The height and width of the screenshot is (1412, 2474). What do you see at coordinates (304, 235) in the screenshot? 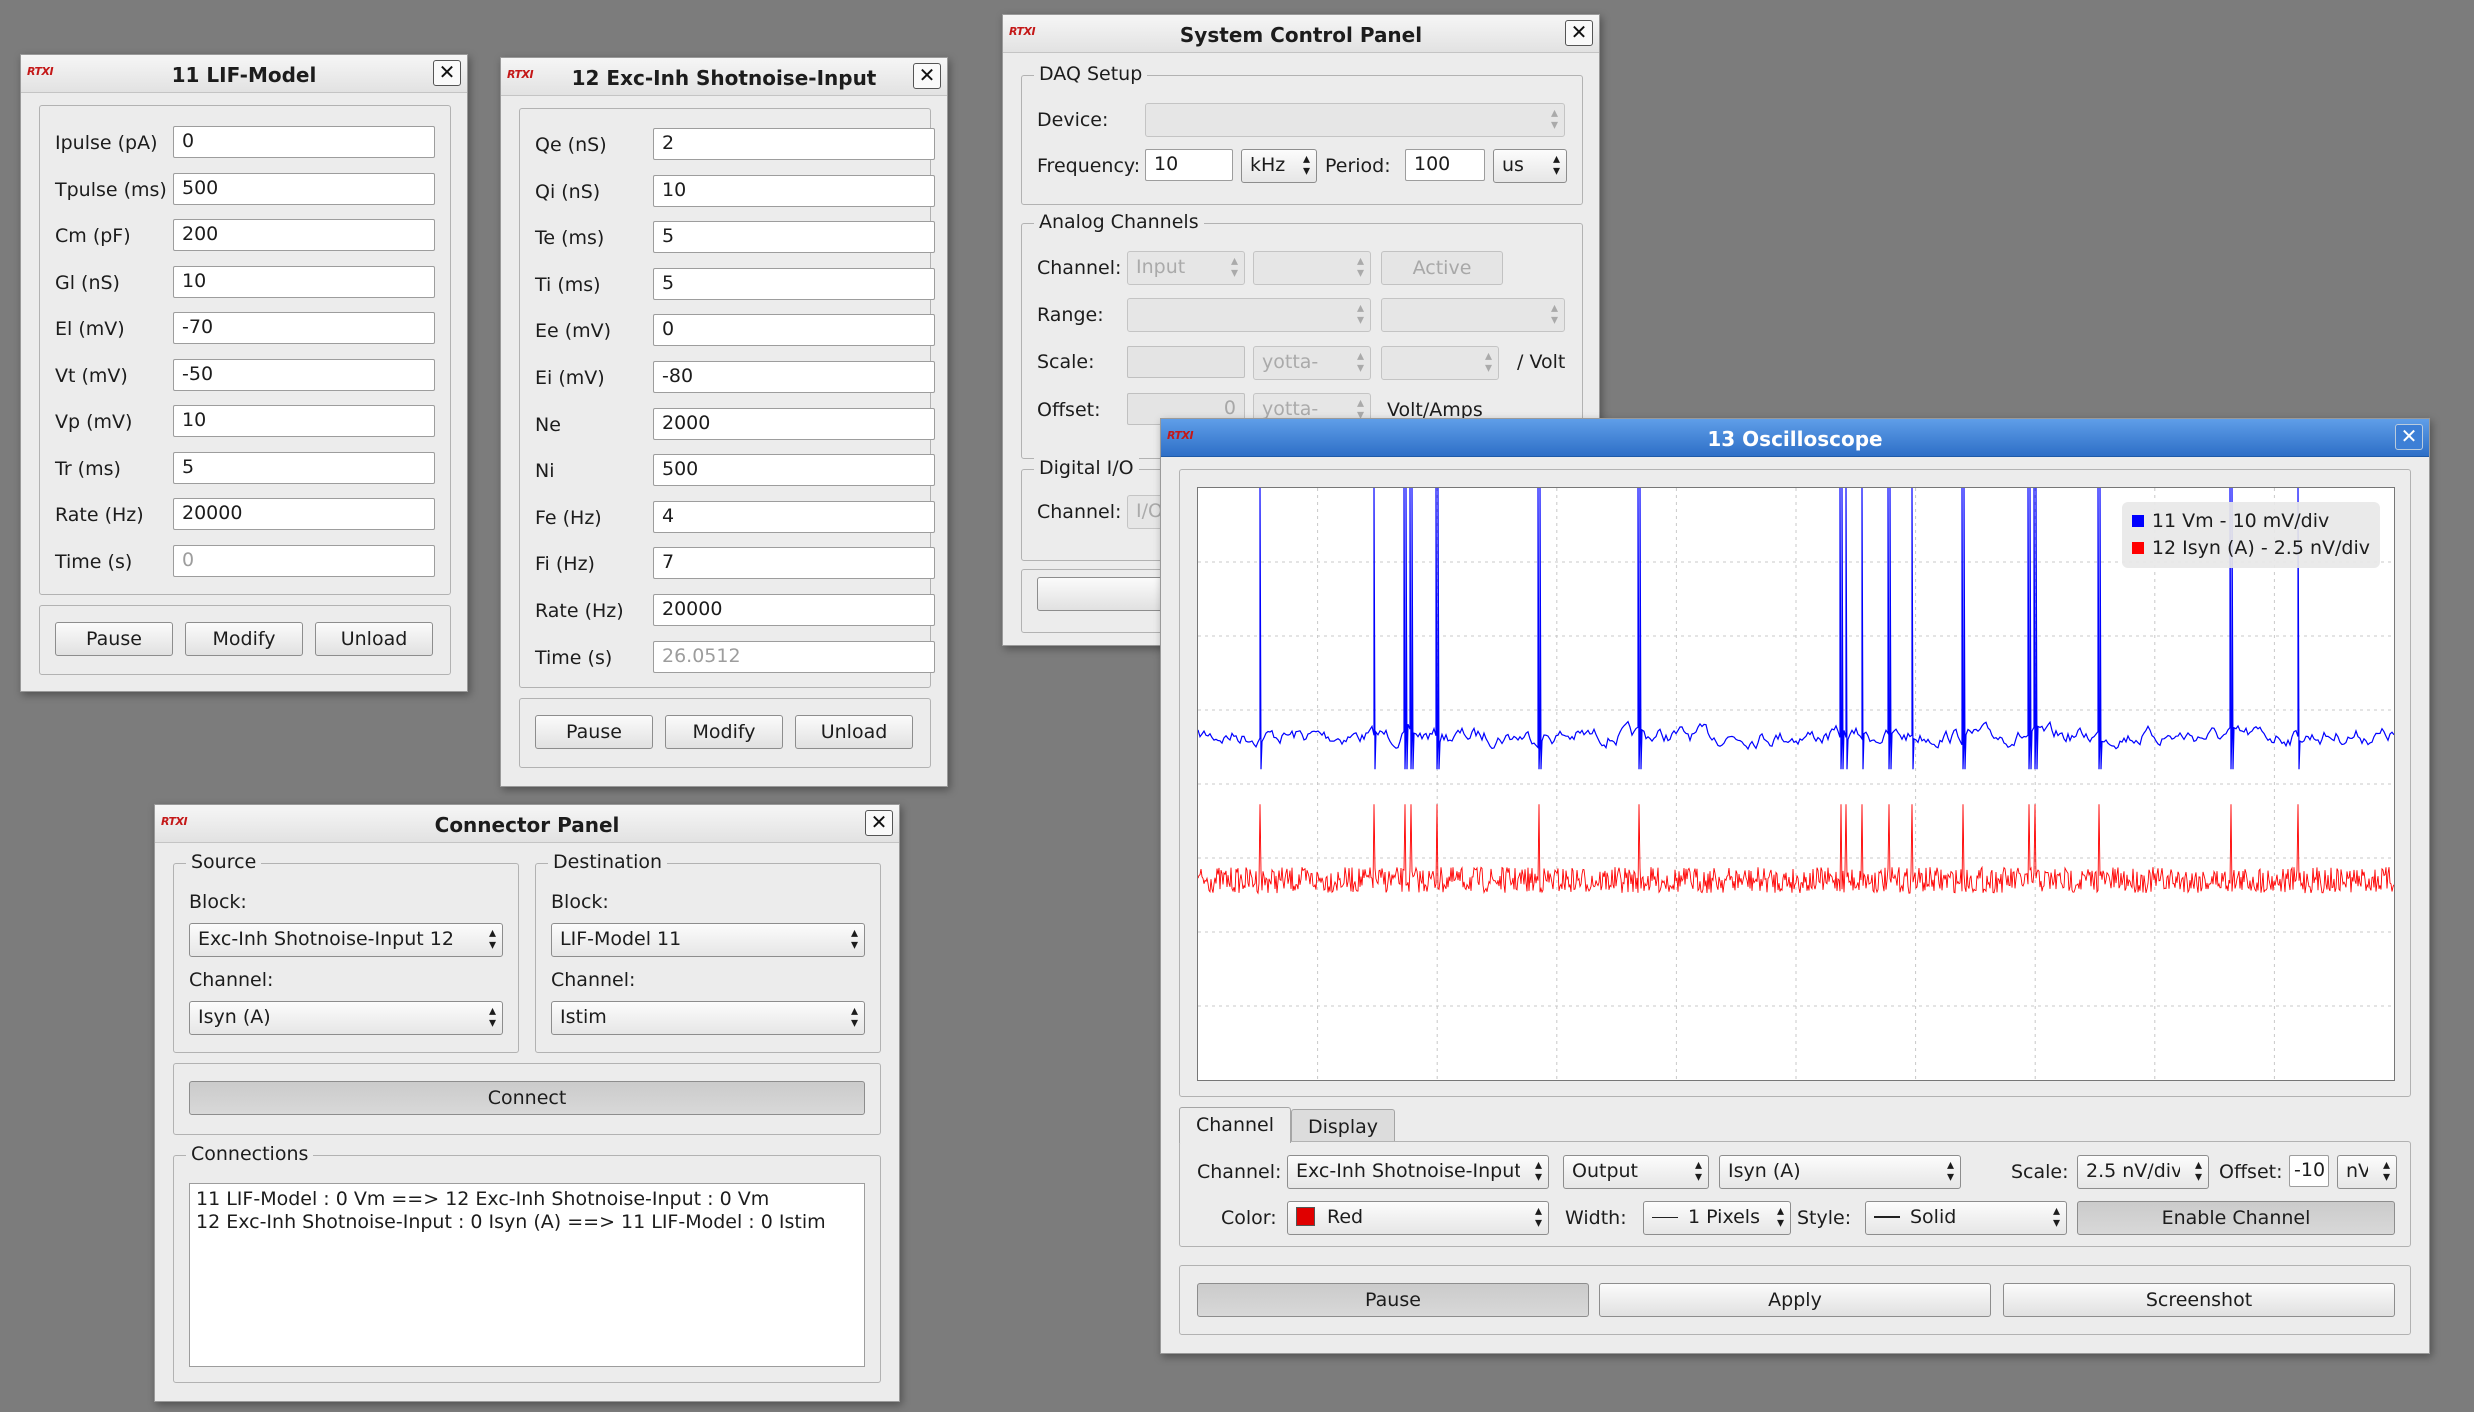
I see `param-input: 200` at bounding box center [304, 235].